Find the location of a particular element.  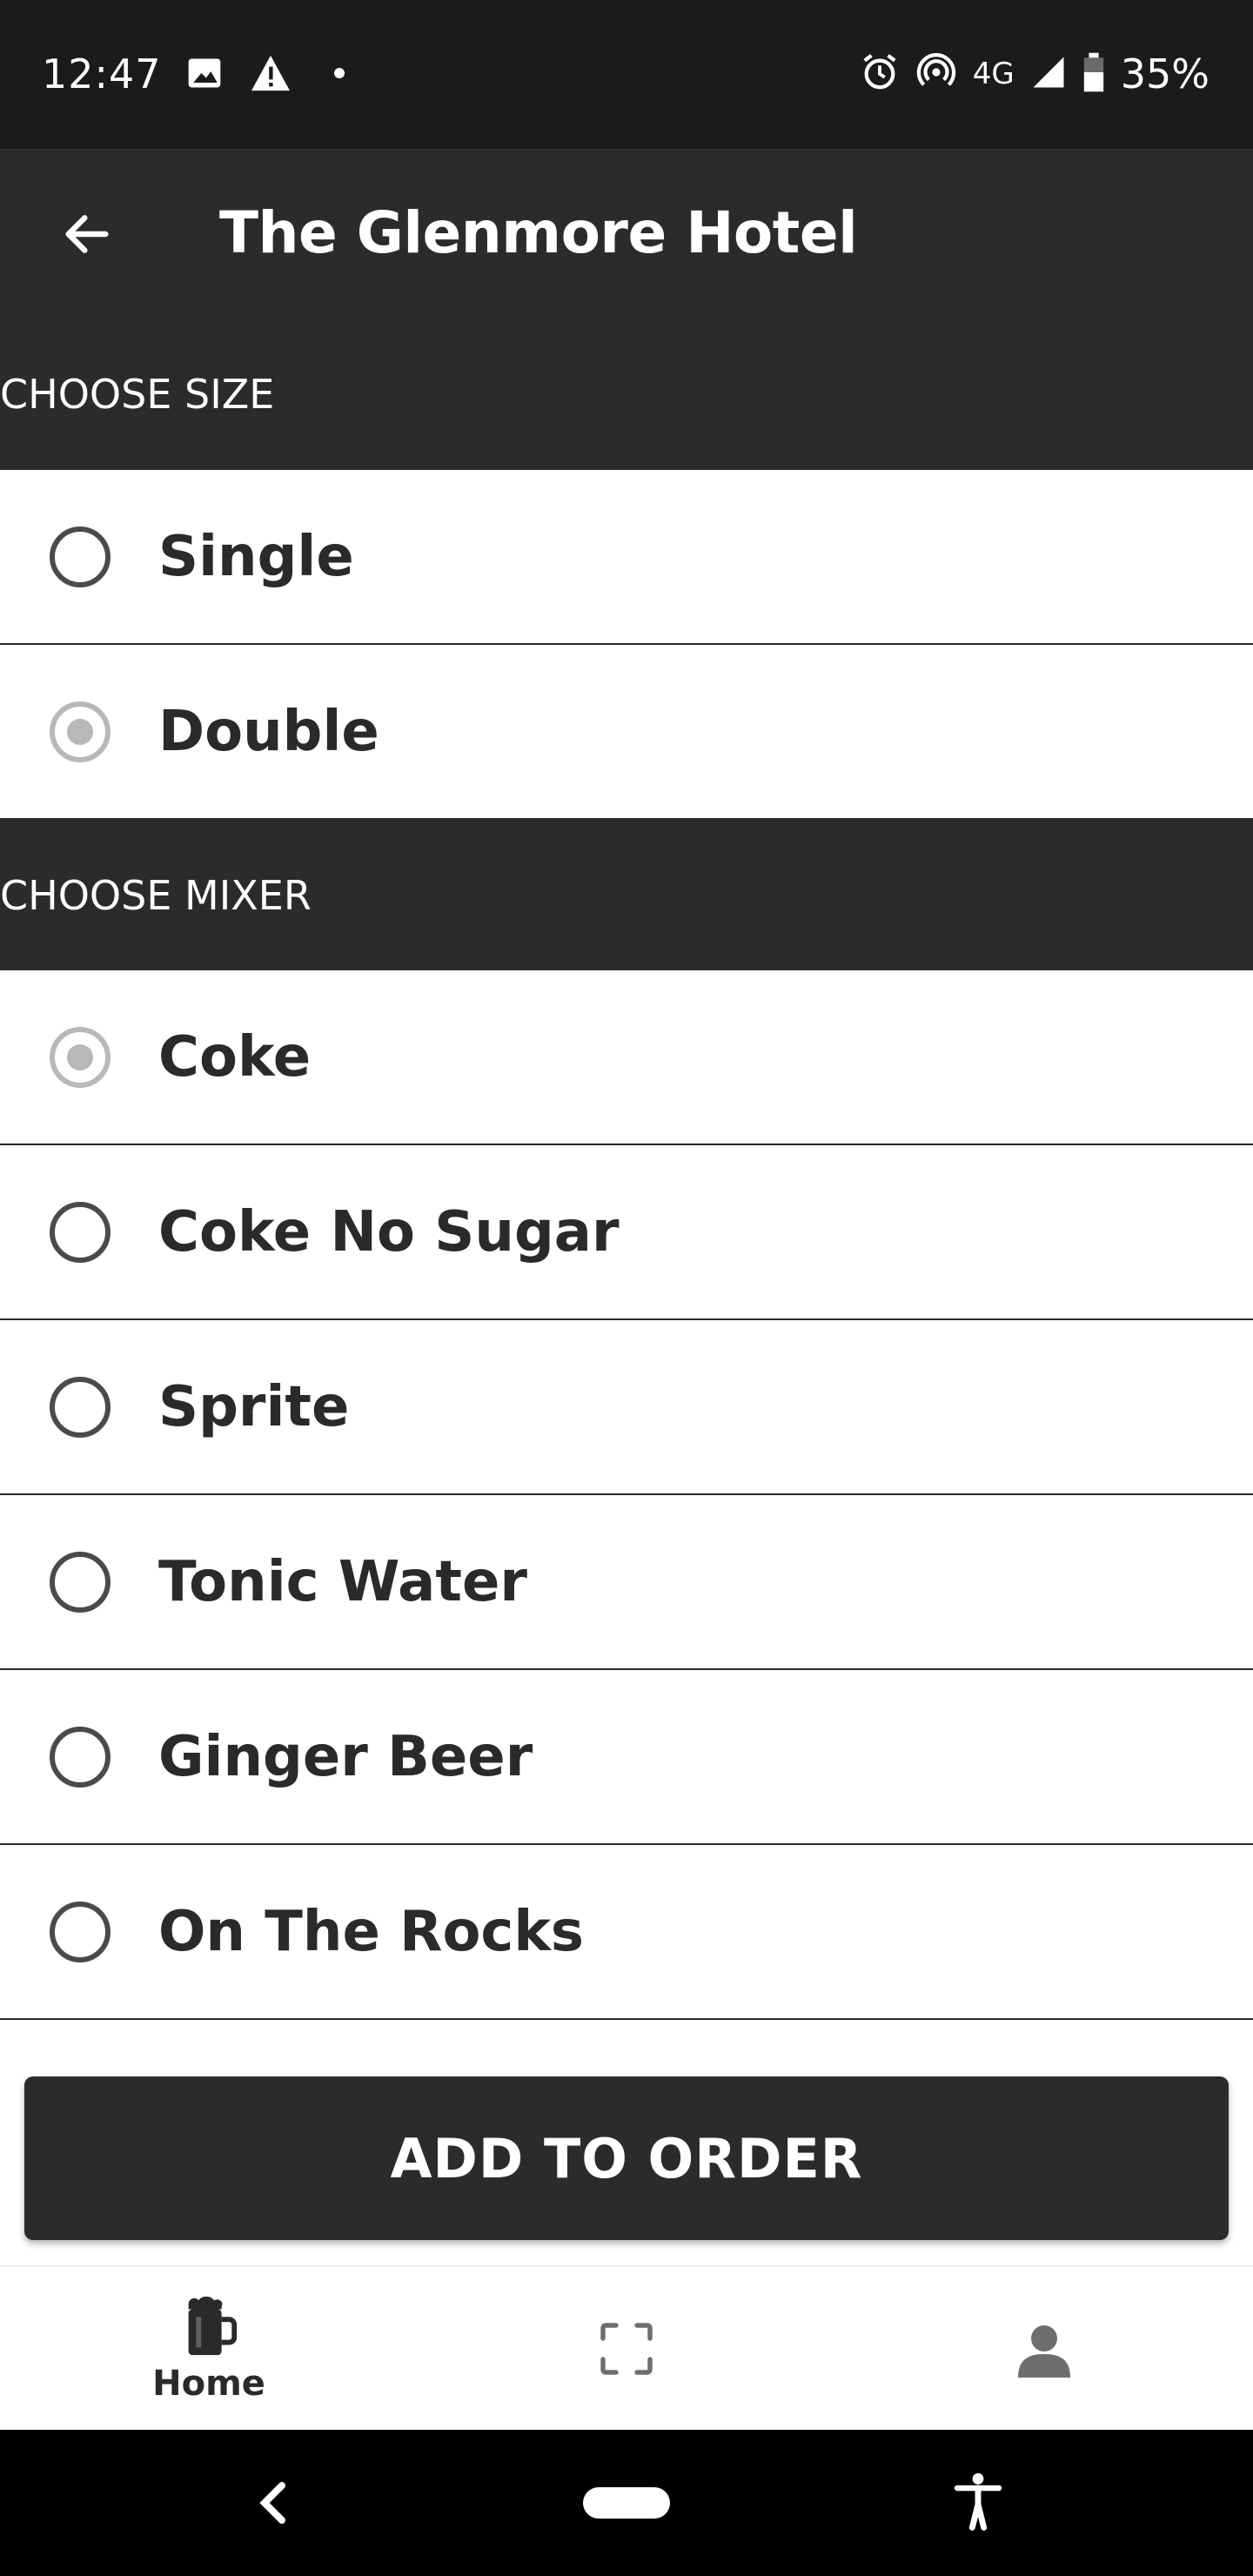

option-label: Coke No Sugar is located at coordinates (389, 1232).